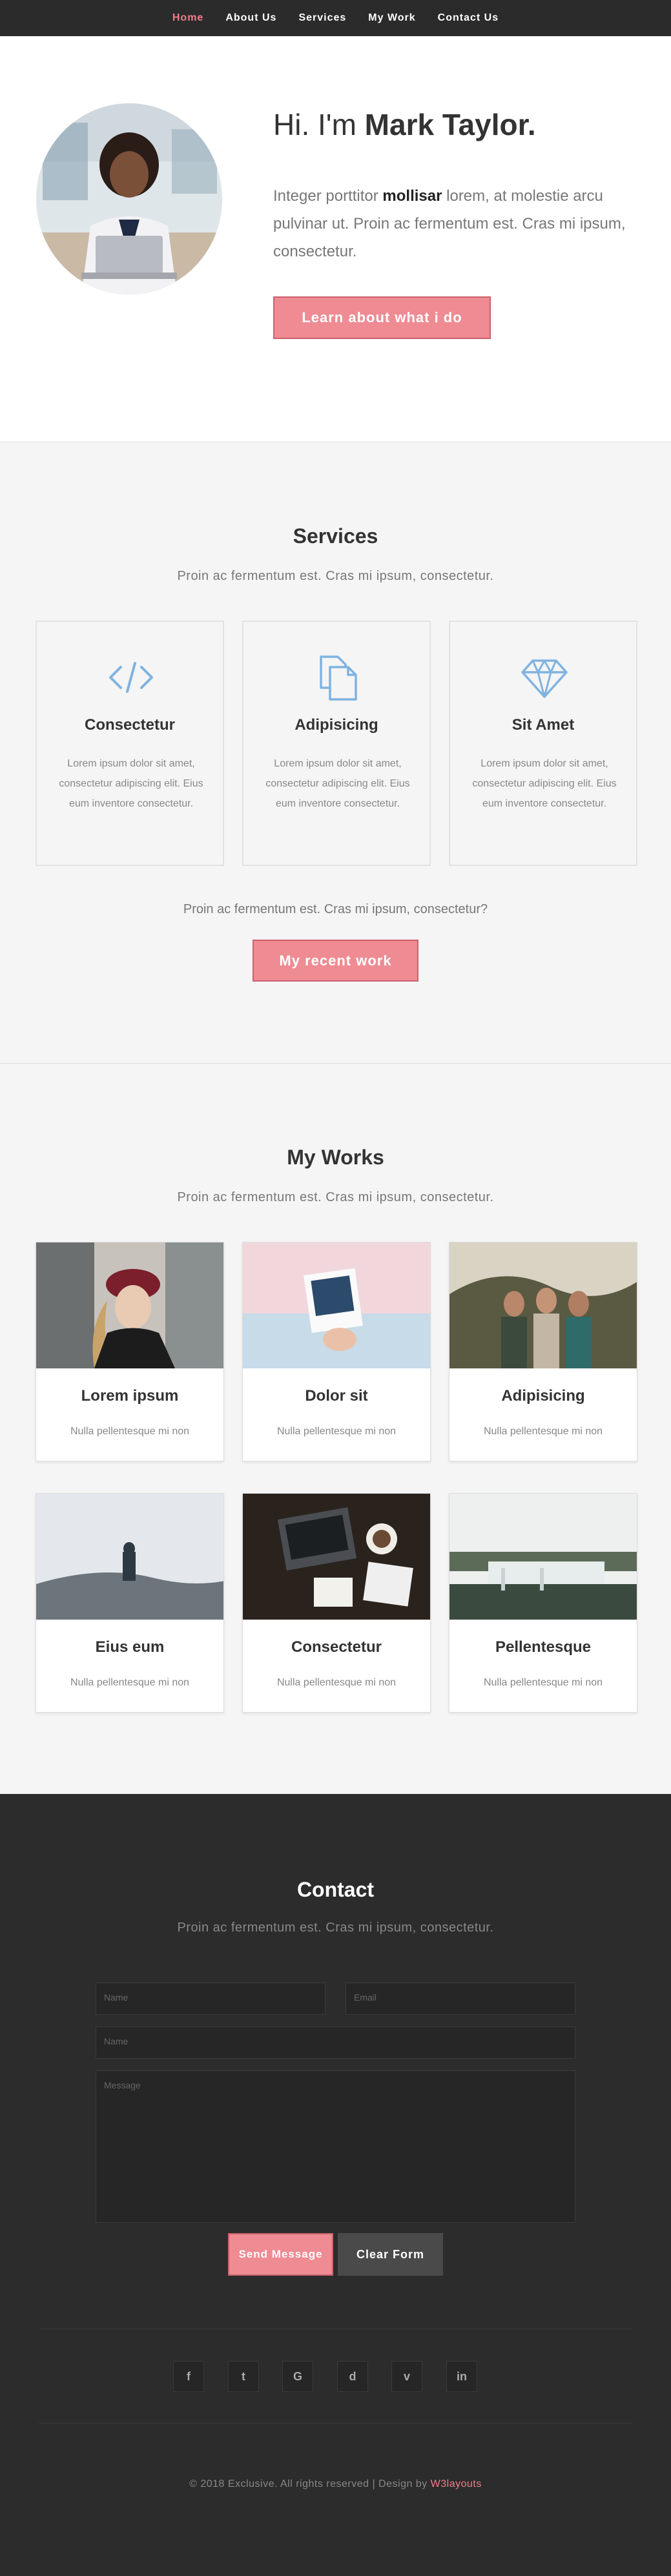 This screenshot has width=671, height=2576. What do you see at coordinates (336, 725) in the screenshot?
I see `service-title: Adipisicing` at bounding box center [336, 725].